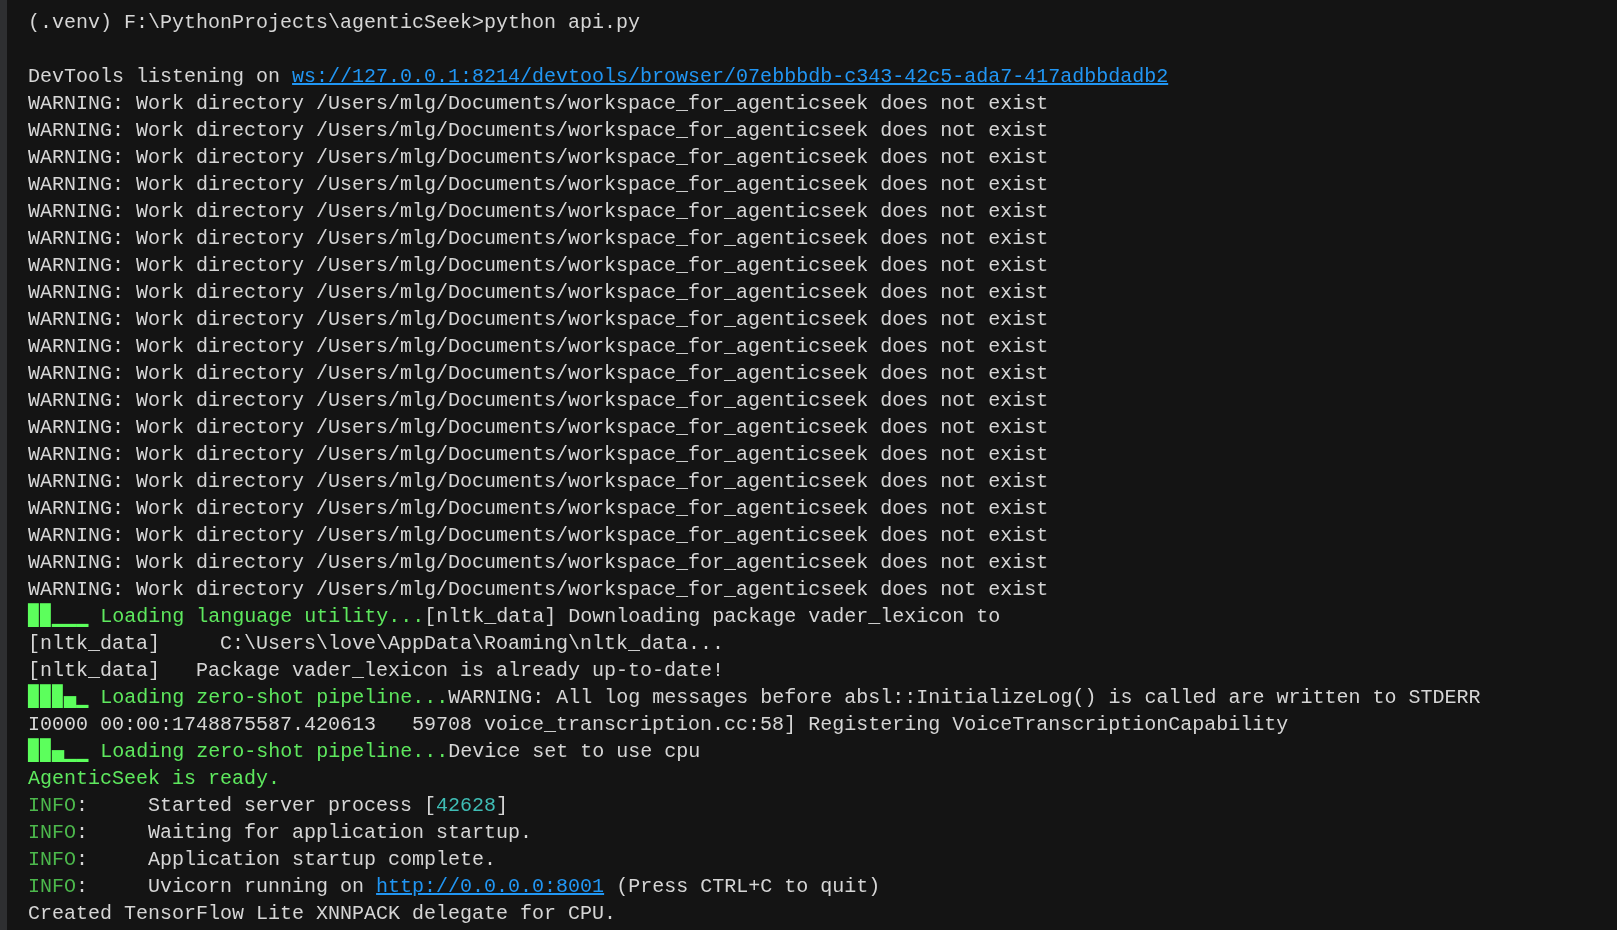 The image size is (1617, 930). Describe the element at coordinates (155, 779) in the screenshot. I see `terminal-line: AgenticSeek is ready.` at that location.